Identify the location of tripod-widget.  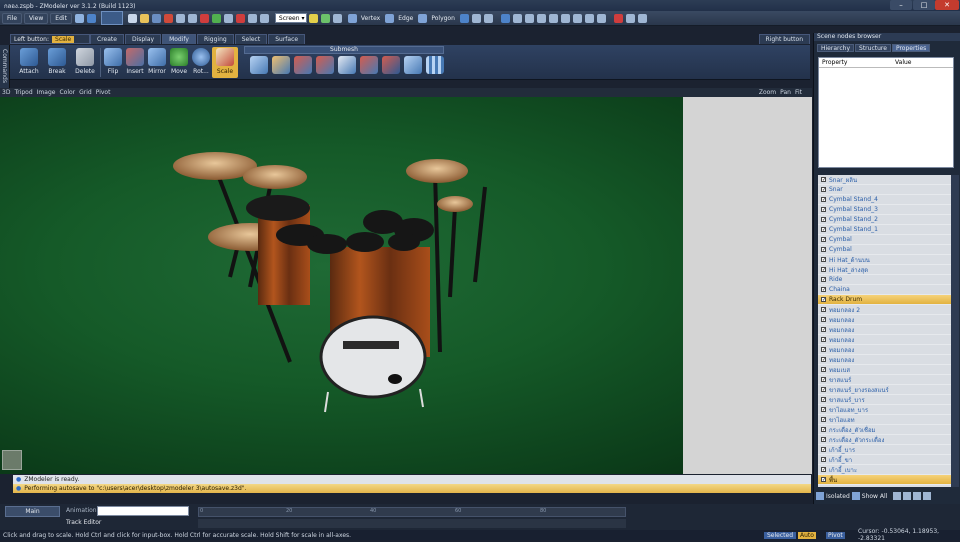
(12, 460).